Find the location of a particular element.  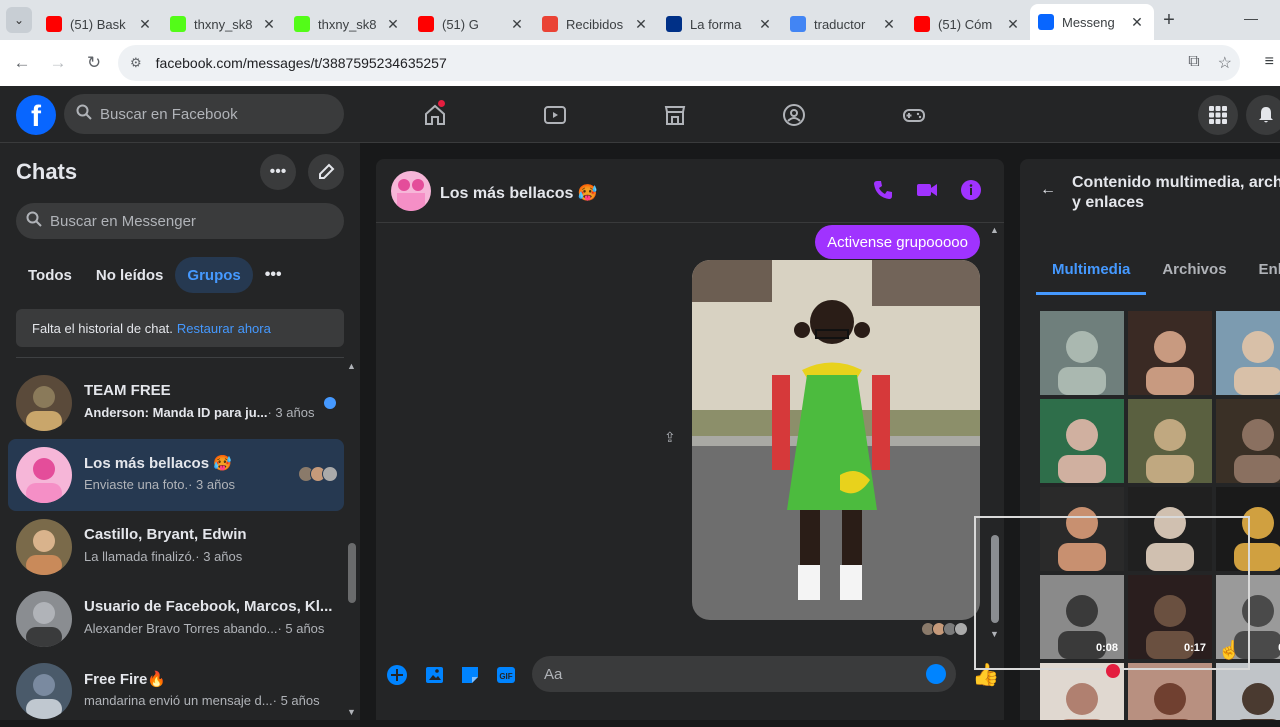

plus-icon is located at coordinates (397, 675).